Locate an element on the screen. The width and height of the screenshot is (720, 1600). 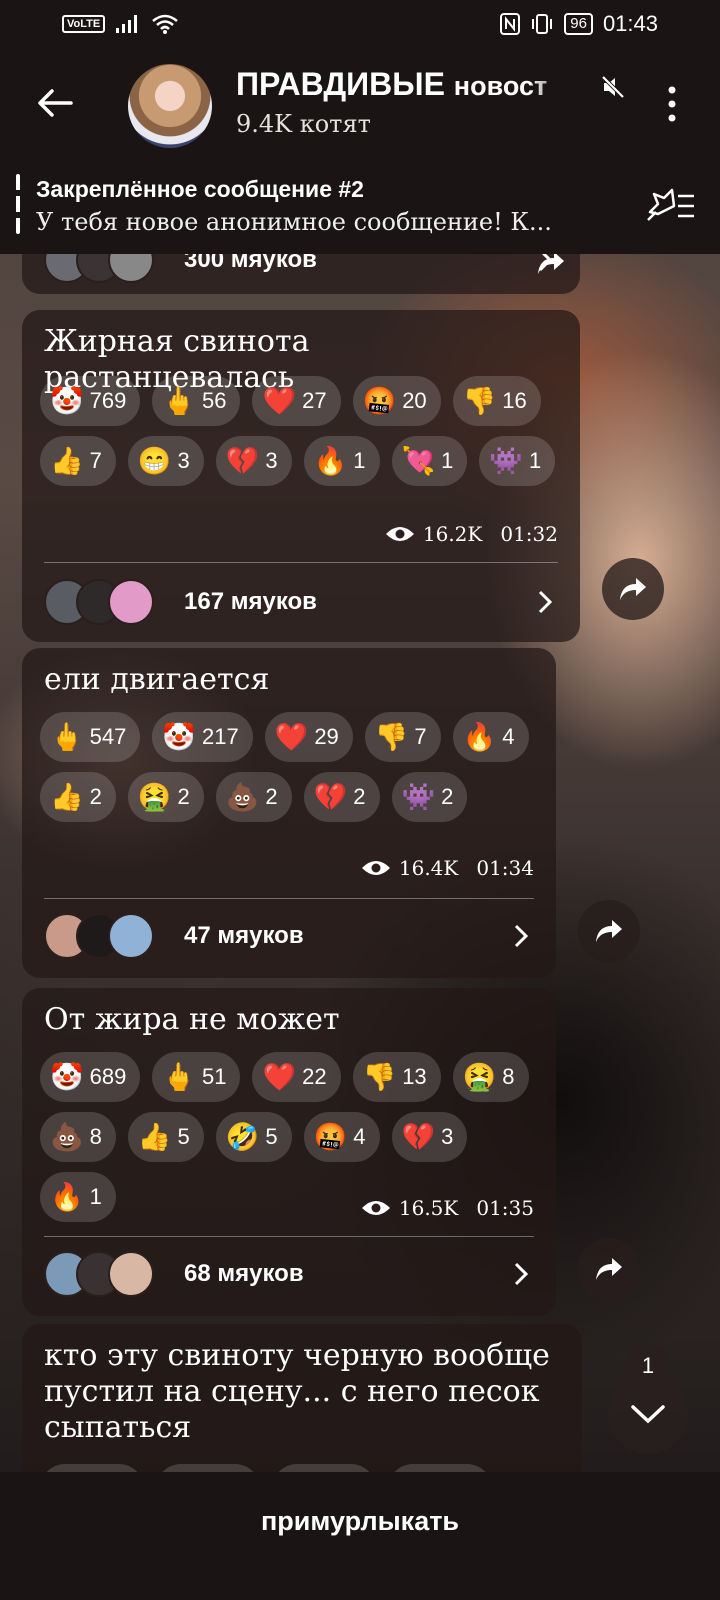
channel-avatar is located at coordinates (170, 106).